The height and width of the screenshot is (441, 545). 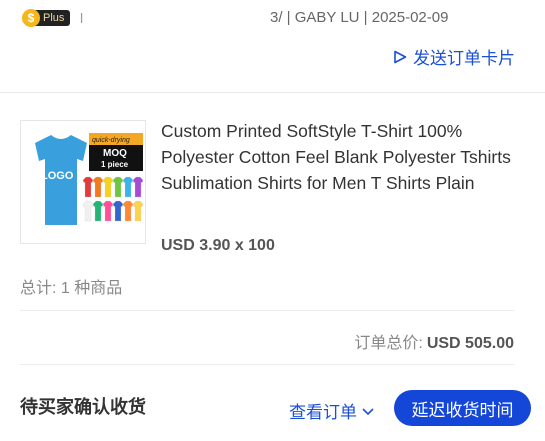 I want to click on tag-moq: MOQ, so click(x=115, y=153).